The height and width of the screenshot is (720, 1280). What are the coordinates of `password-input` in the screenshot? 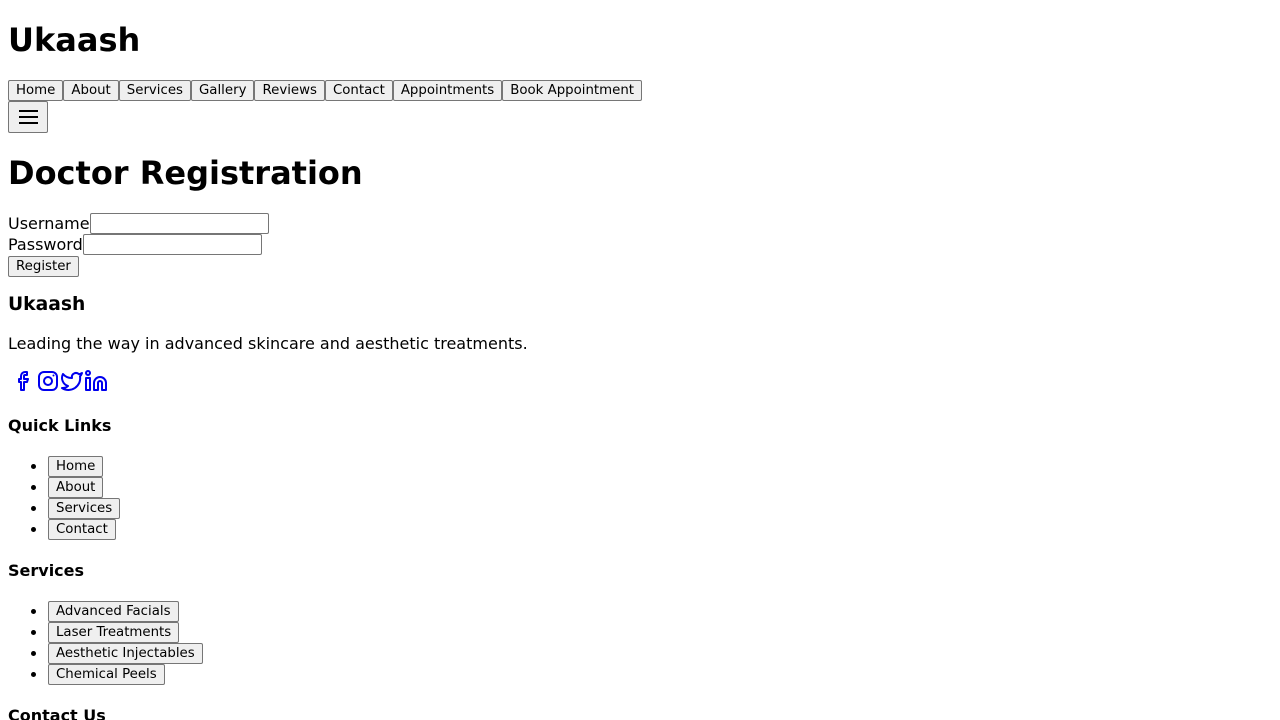 It's located at (172, 244).